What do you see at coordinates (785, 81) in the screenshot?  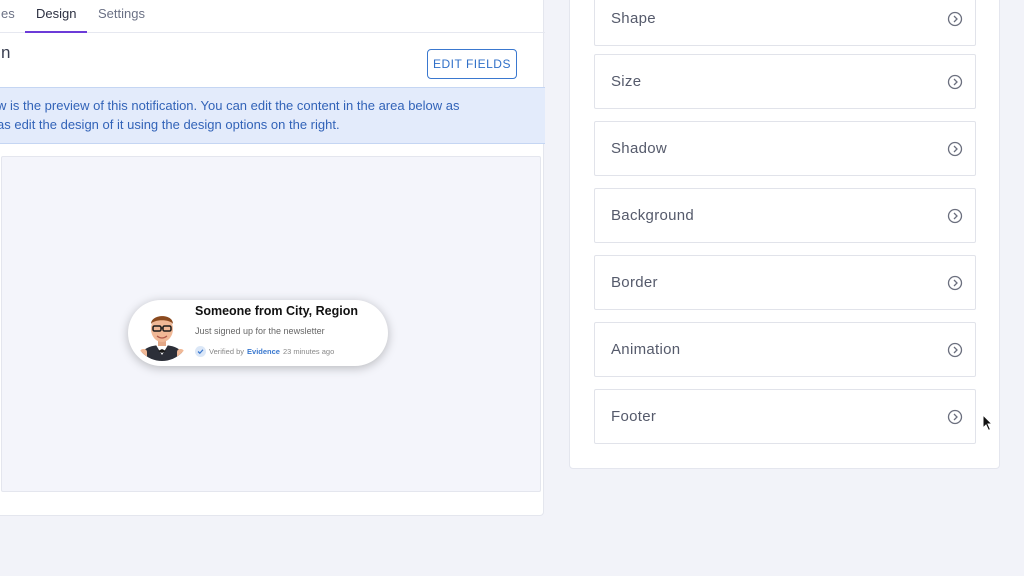 I see `option-size: Size` at bounding box center [785, 81].